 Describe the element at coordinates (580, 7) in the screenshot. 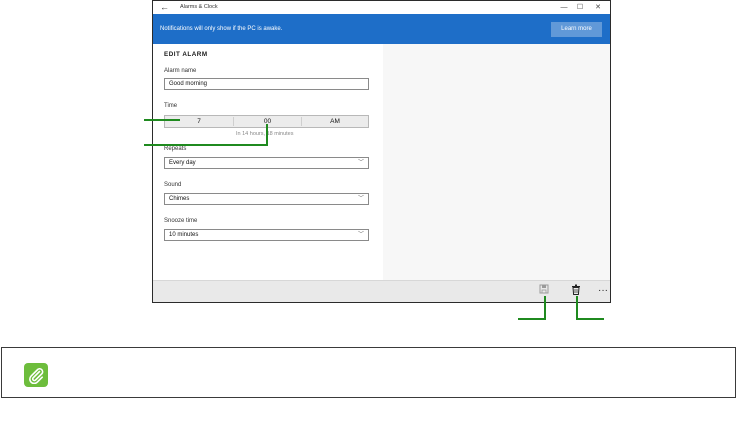

I see `maximize-button: ☐` at that location.